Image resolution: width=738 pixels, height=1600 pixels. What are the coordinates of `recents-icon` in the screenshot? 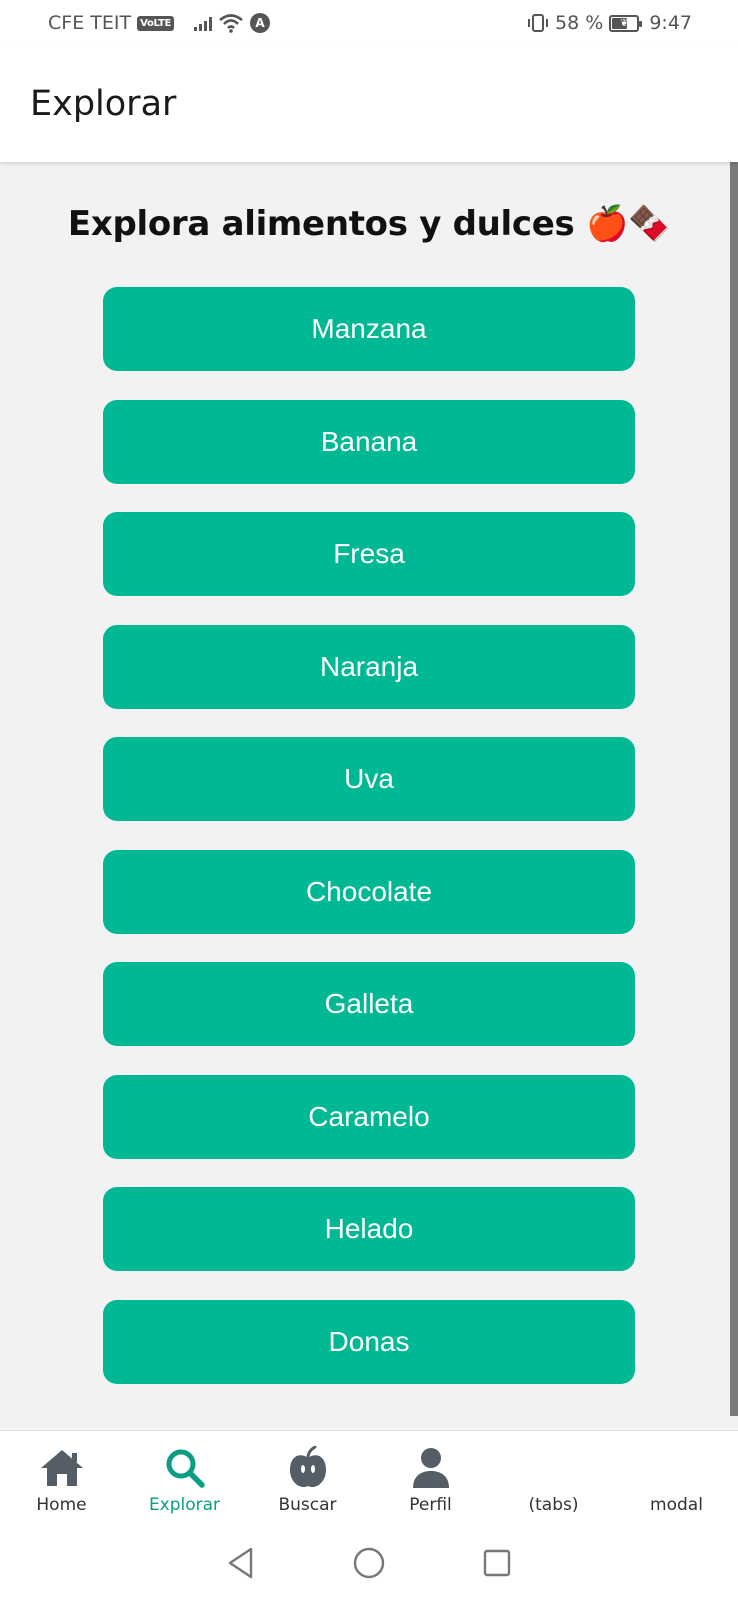 It's located at (497, 1563).